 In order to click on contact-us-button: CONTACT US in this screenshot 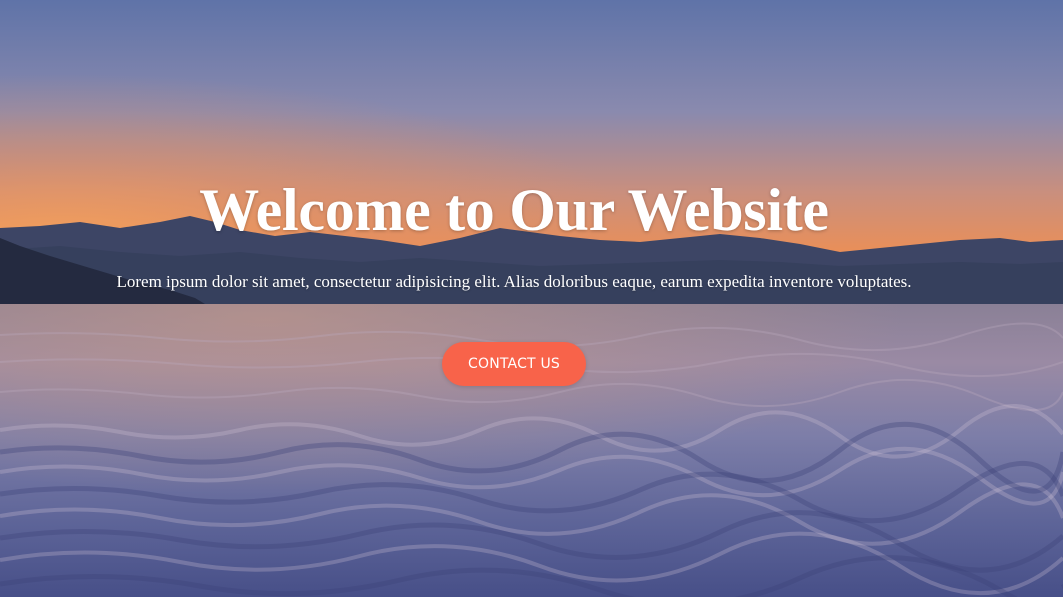, I will do `click(514, 364)`.